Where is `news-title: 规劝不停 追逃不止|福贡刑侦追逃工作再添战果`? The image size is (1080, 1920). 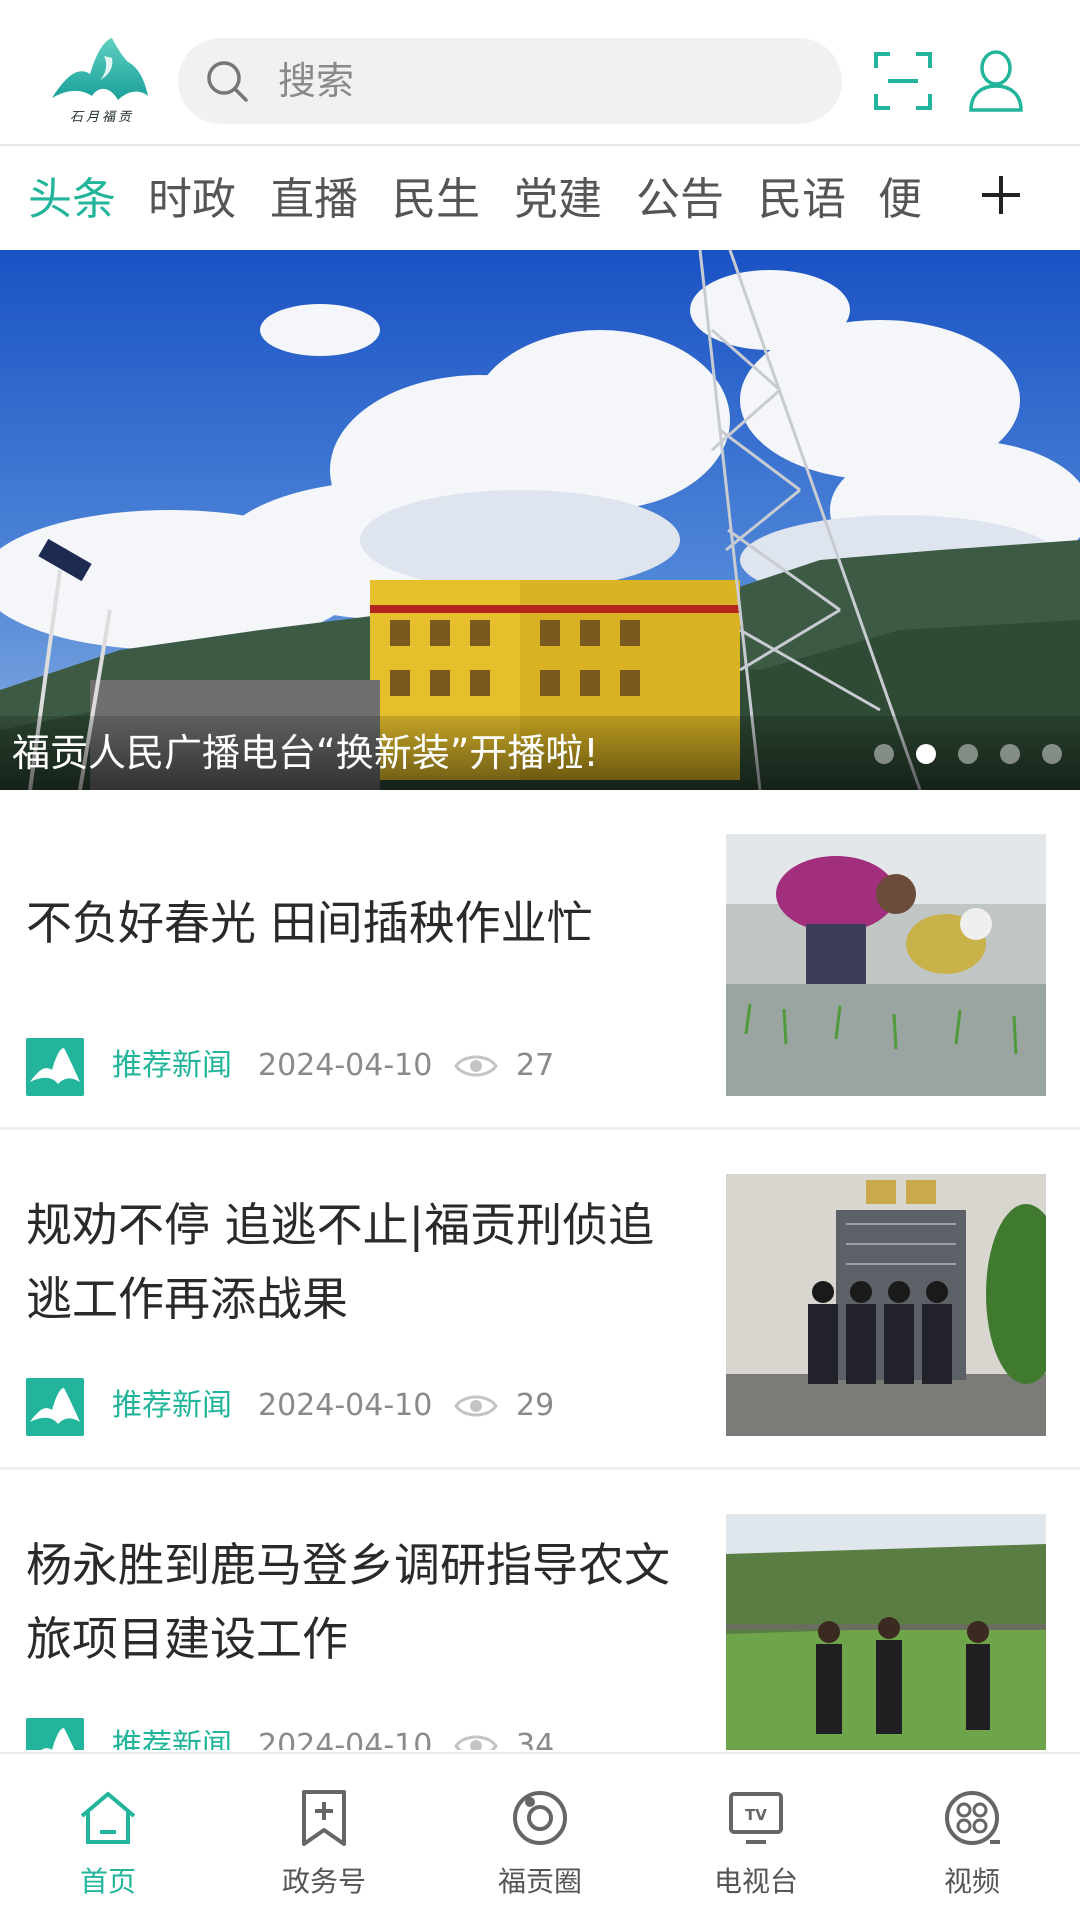
news-title: 规劝不停 追逃不止|福贡刑侦追逃工作再添战果 is located at coordinates (340, 1262).